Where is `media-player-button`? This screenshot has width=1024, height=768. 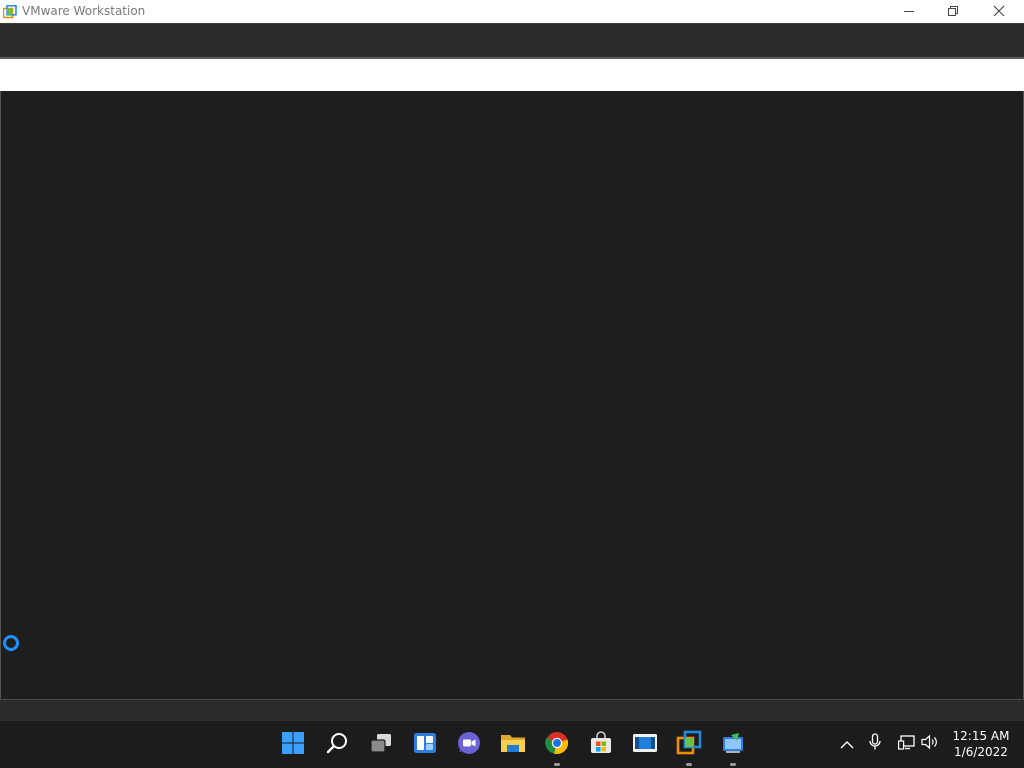 media-player-button is located at coordinates (645, 745).